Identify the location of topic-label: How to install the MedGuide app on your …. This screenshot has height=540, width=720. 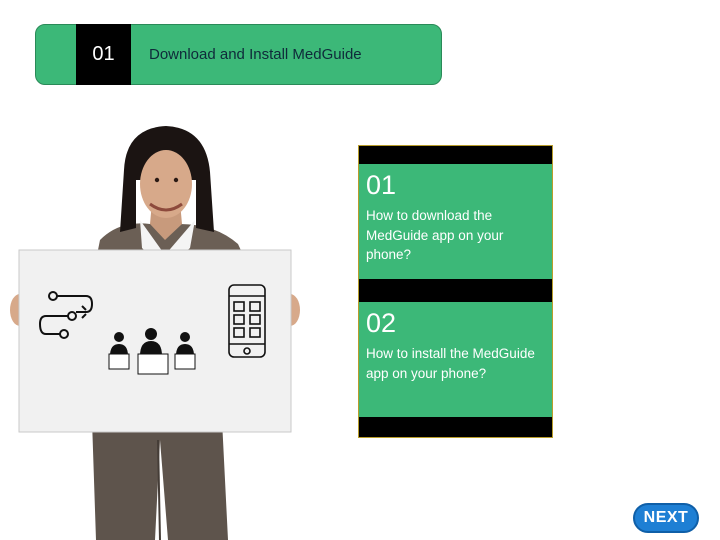
(450, 363).